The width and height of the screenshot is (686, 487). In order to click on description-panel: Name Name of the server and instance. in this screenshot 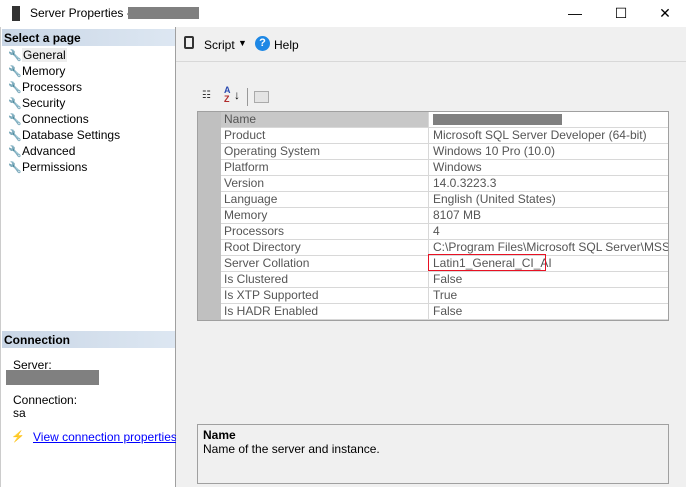, I will do `click(433, 454)`.